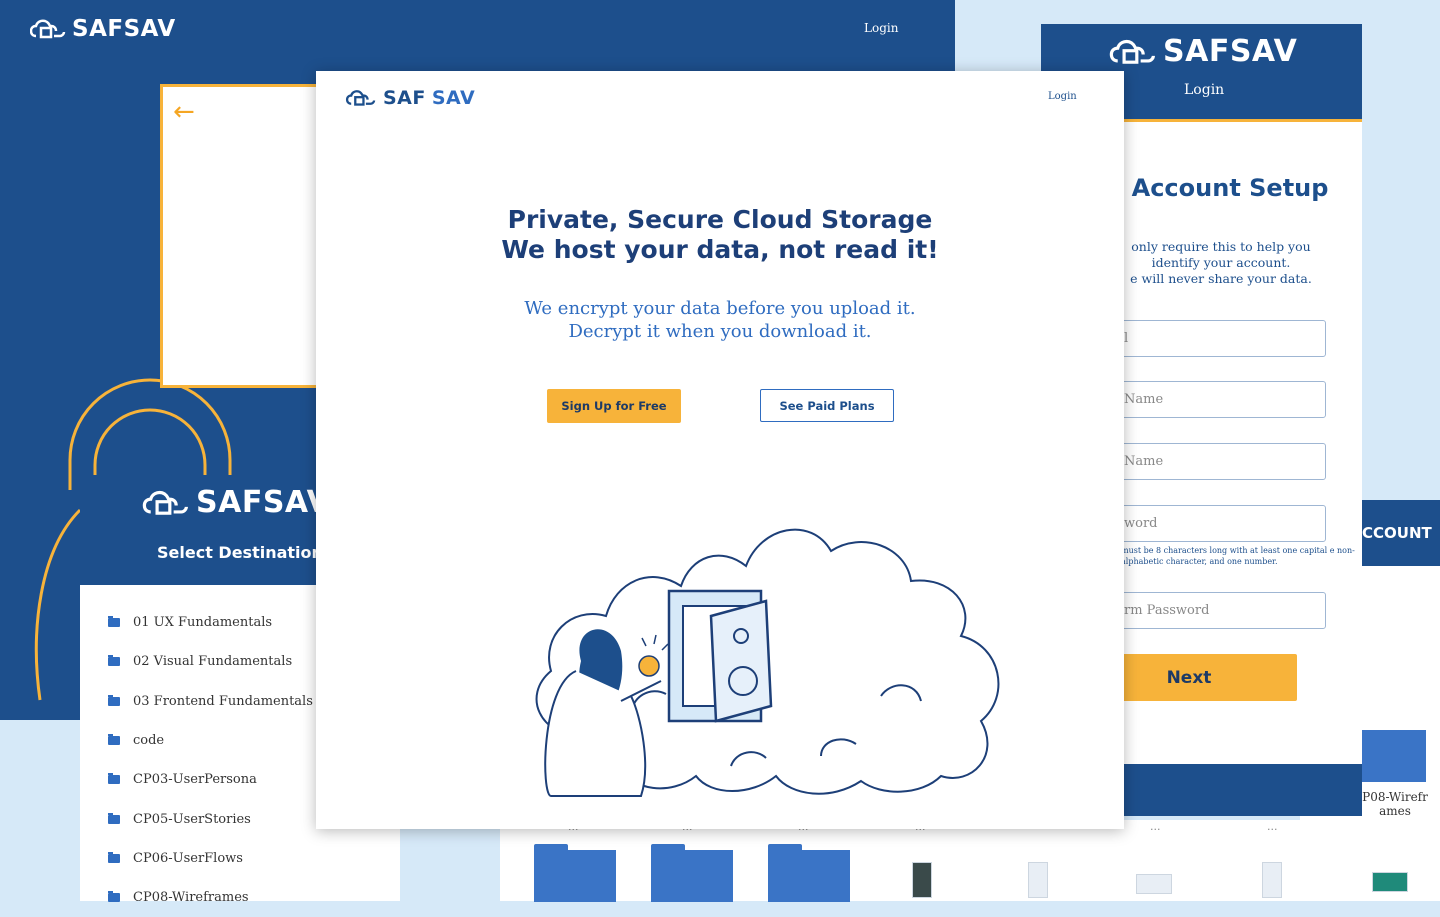  What do you see at coordinates (453, 98) in the screenshot?
I see `brand-name-part2: SAV` at bounding box center [453, 98].